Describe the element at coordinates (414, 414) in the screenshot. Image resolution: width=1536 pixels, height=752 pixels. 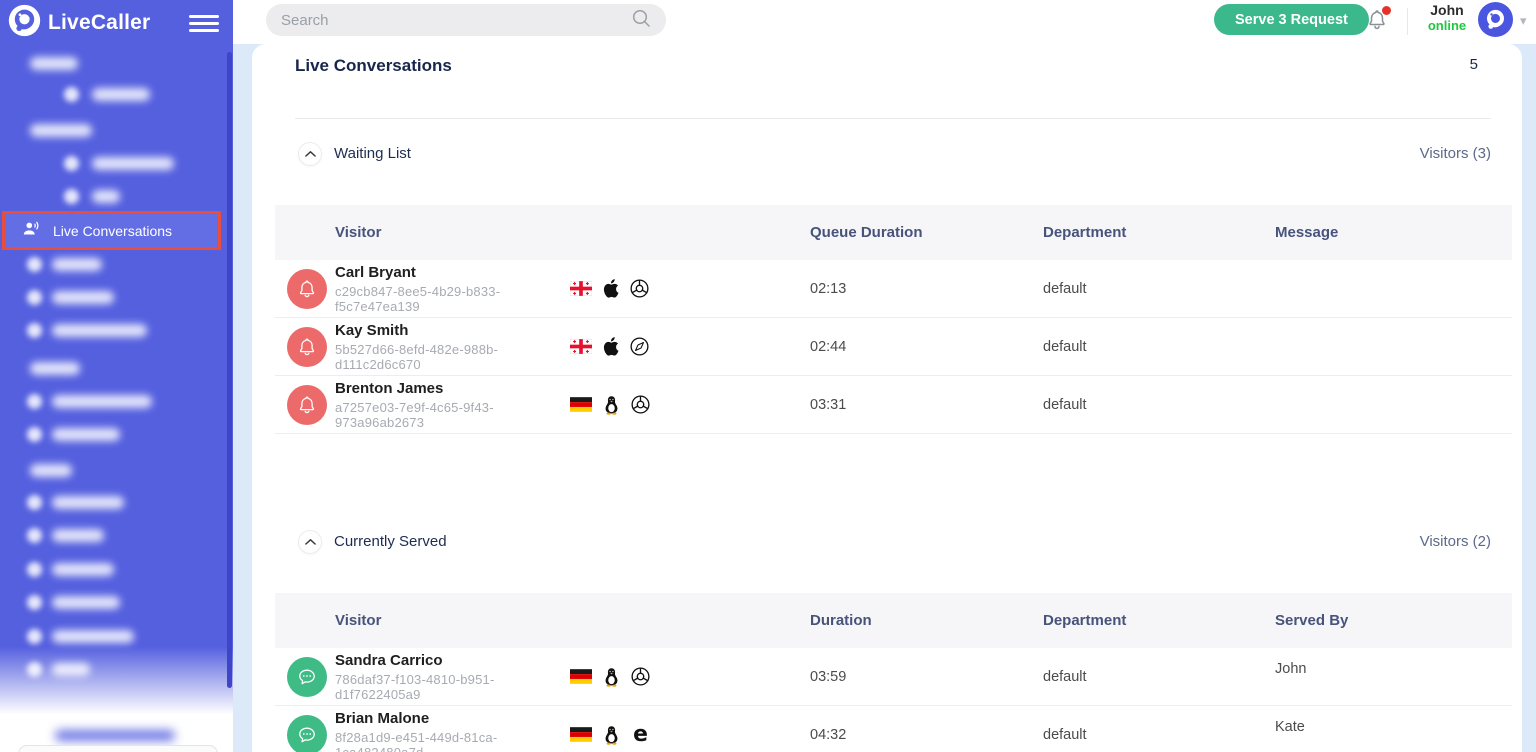
I see `visitor-uuid: a7257e03-7e9f-4c65-9f43-973a96ab2673` at that location.